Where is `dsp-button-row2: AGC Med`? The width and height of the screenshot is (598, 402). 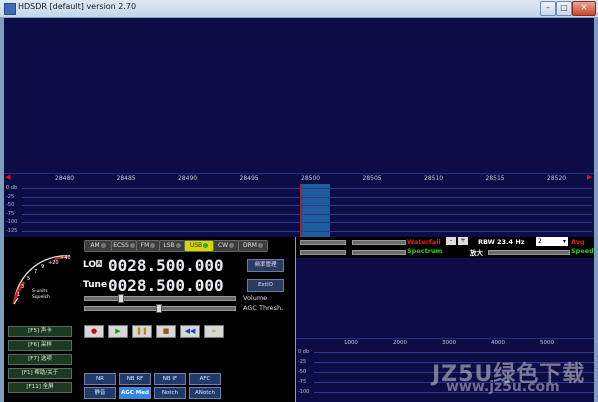 dsp-button-row2: AGC Med is located at coordinates (135, 393).